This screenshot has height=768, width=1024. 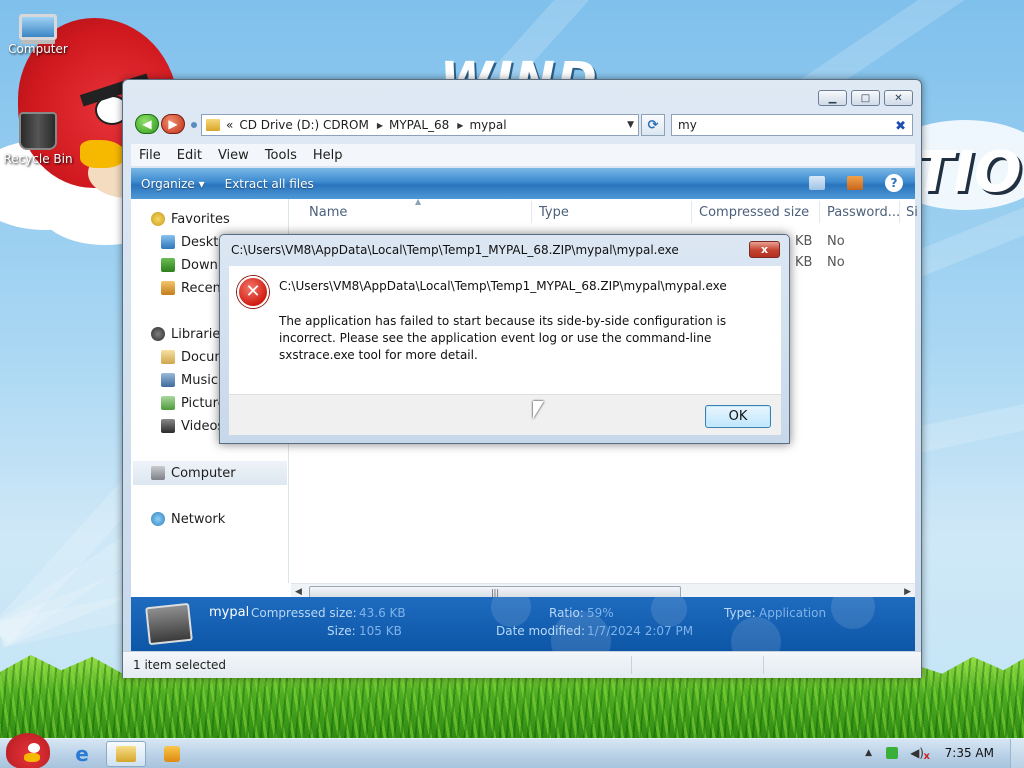 What do you see at coordinates (341, 631) in the screenshot?
I see `details-size-label: Size:` at bounding box center [341, 631].